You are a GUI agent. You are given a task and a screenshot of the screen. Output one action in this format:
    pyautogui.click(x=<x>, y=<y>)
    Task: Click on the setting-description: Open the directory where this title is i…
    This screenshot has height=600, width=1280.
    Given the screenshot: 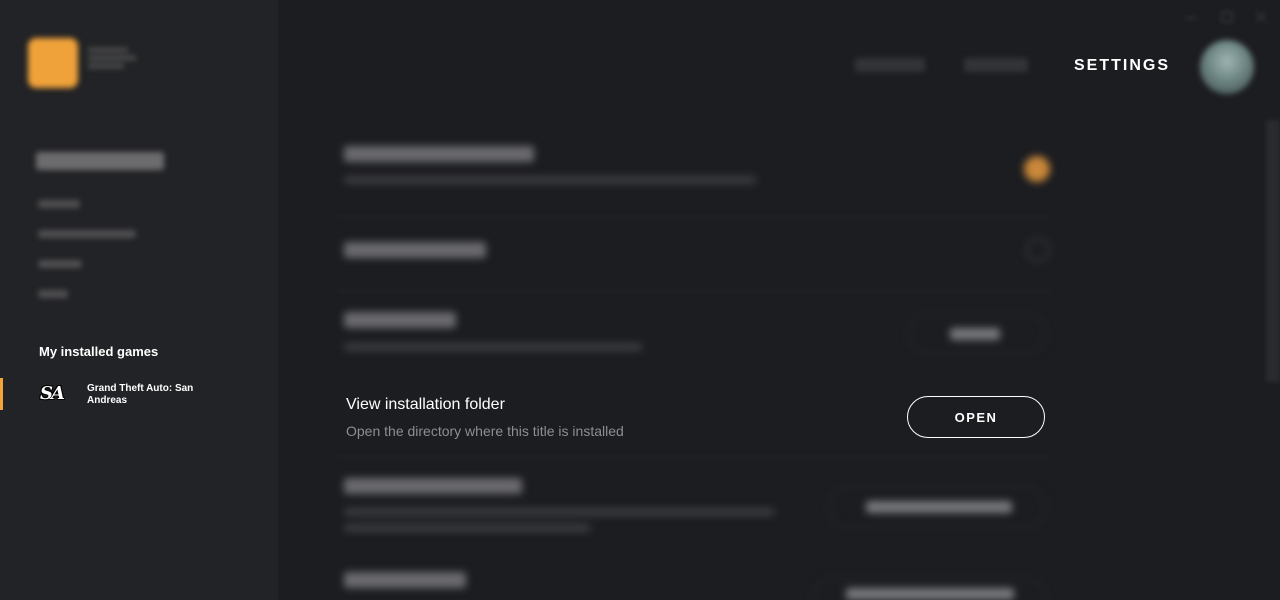 What is the action you would take?
    pyautogui.click(x=485, y=431)
    